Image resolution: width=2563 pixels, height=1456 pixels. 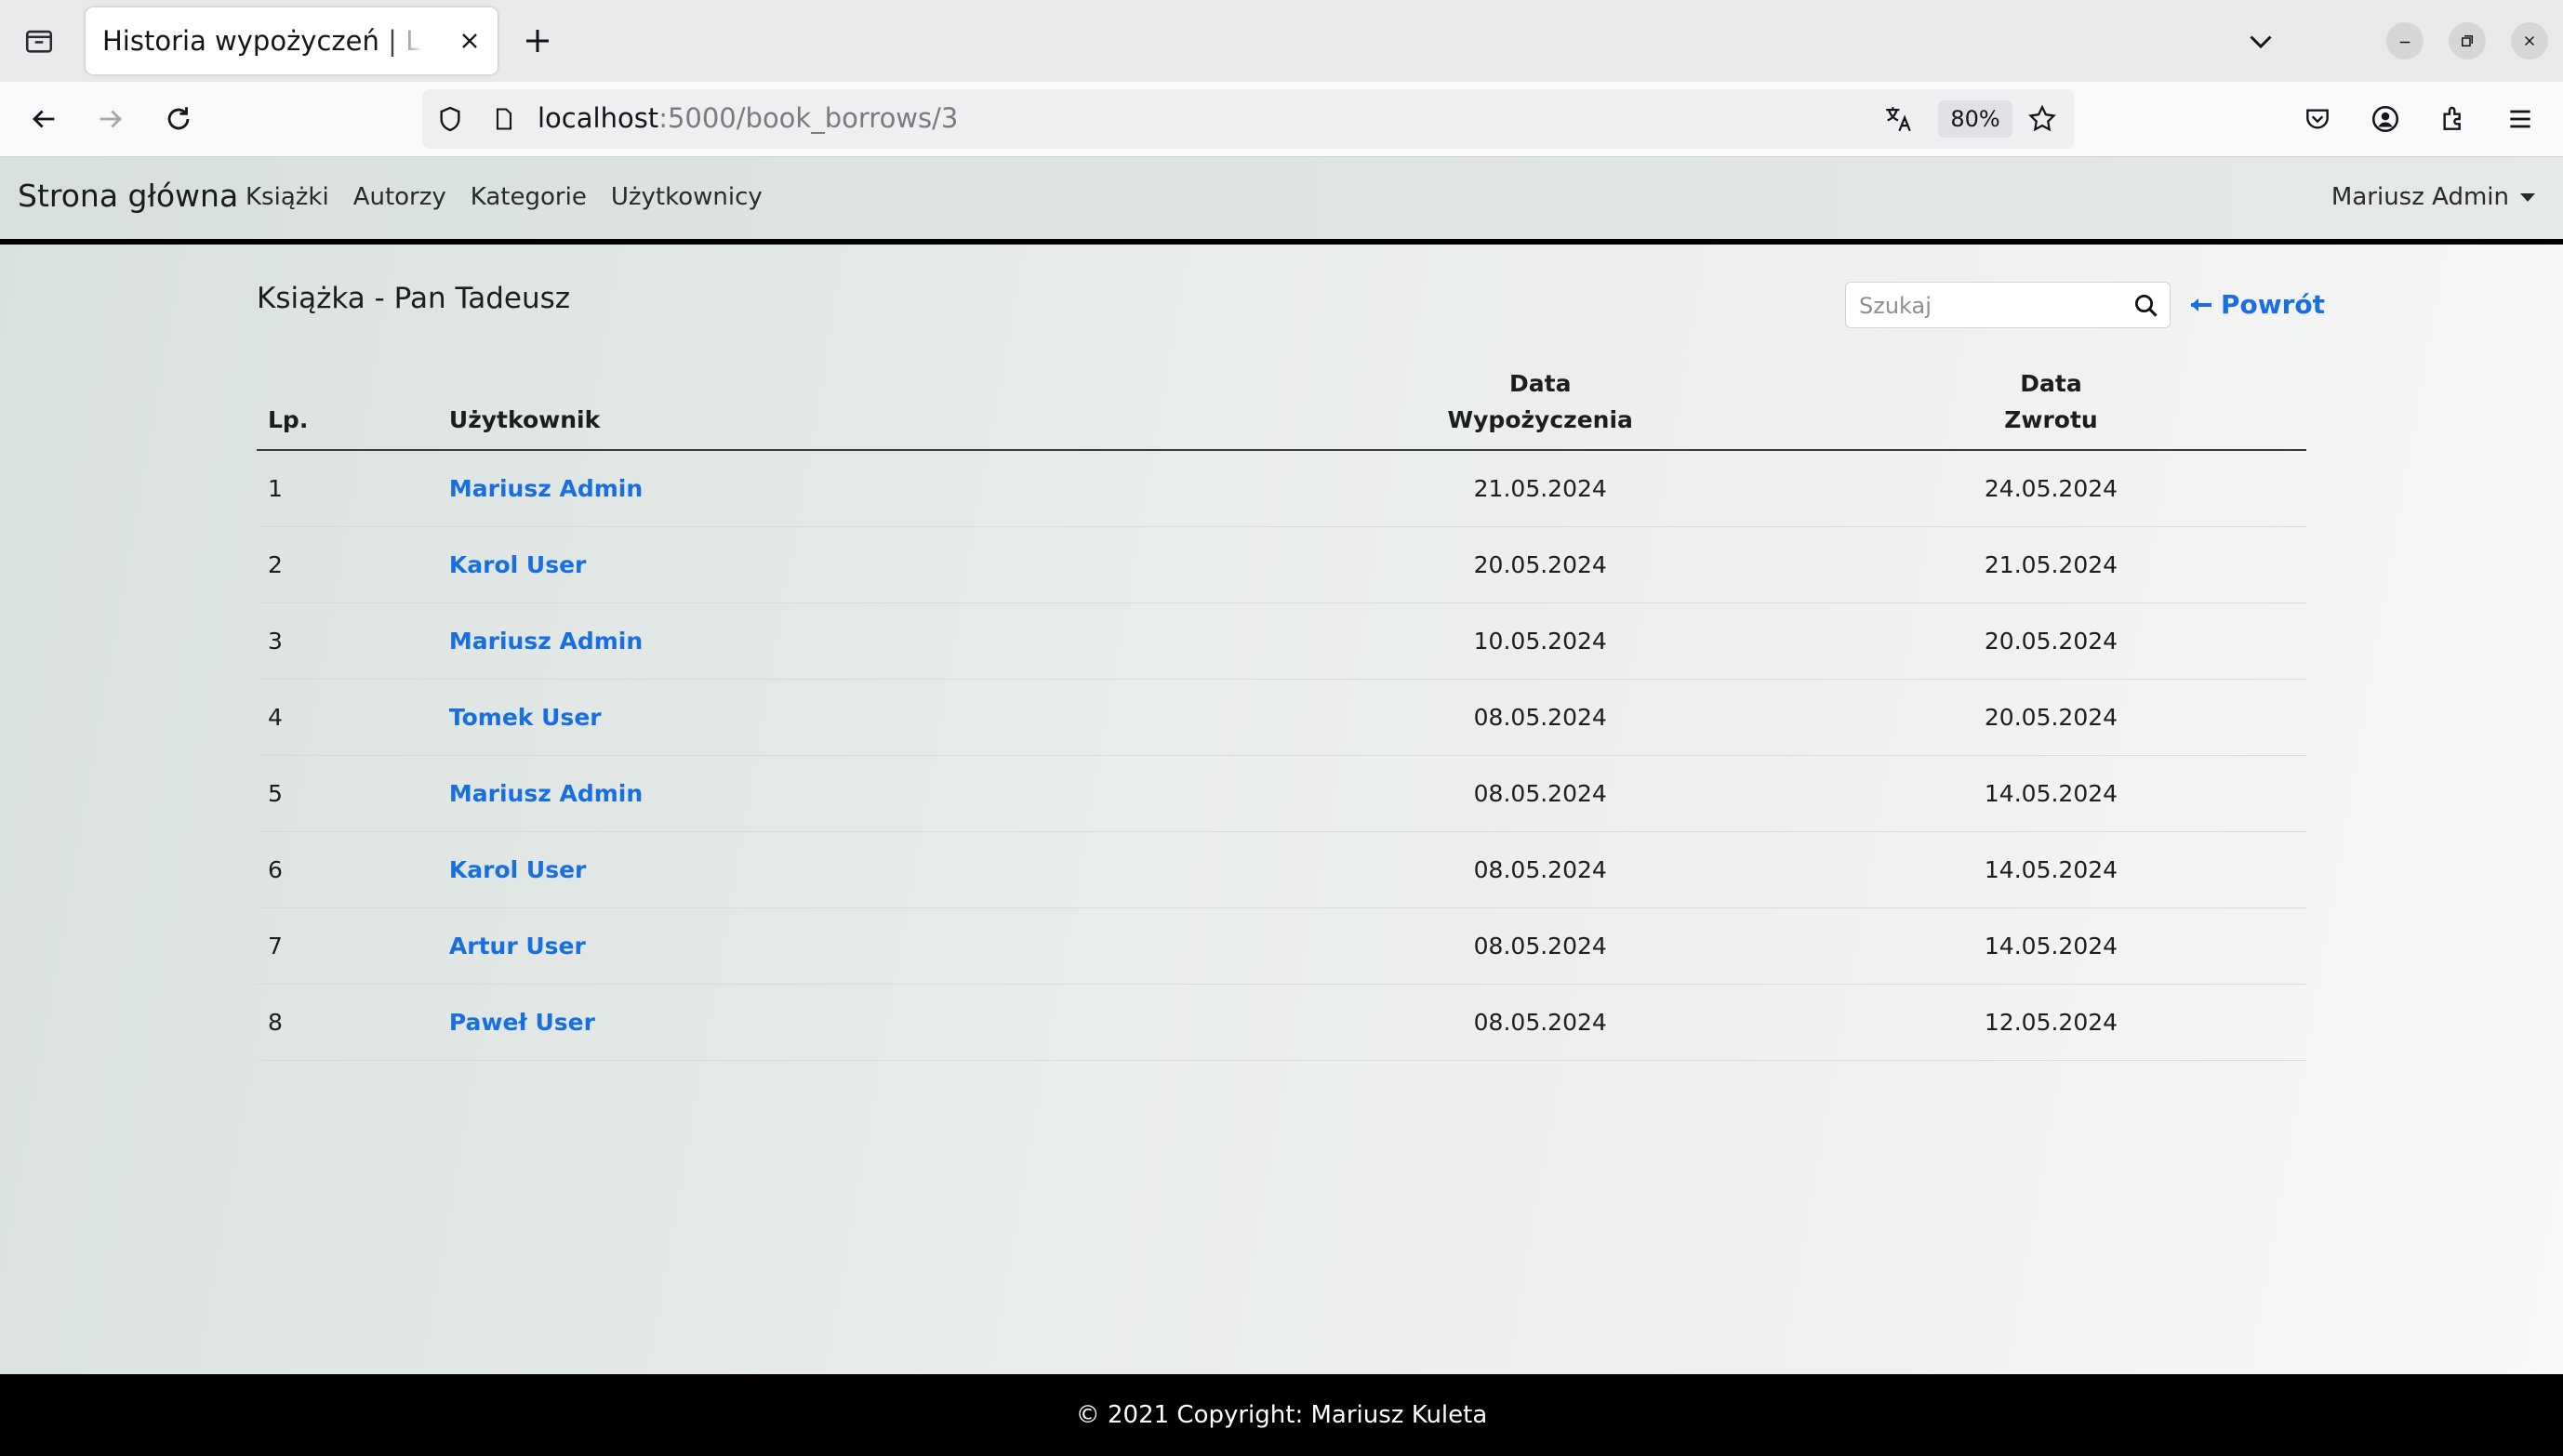 I want to click on header-return-date-line2: Zwrotu, so click(x=2051, y=419).